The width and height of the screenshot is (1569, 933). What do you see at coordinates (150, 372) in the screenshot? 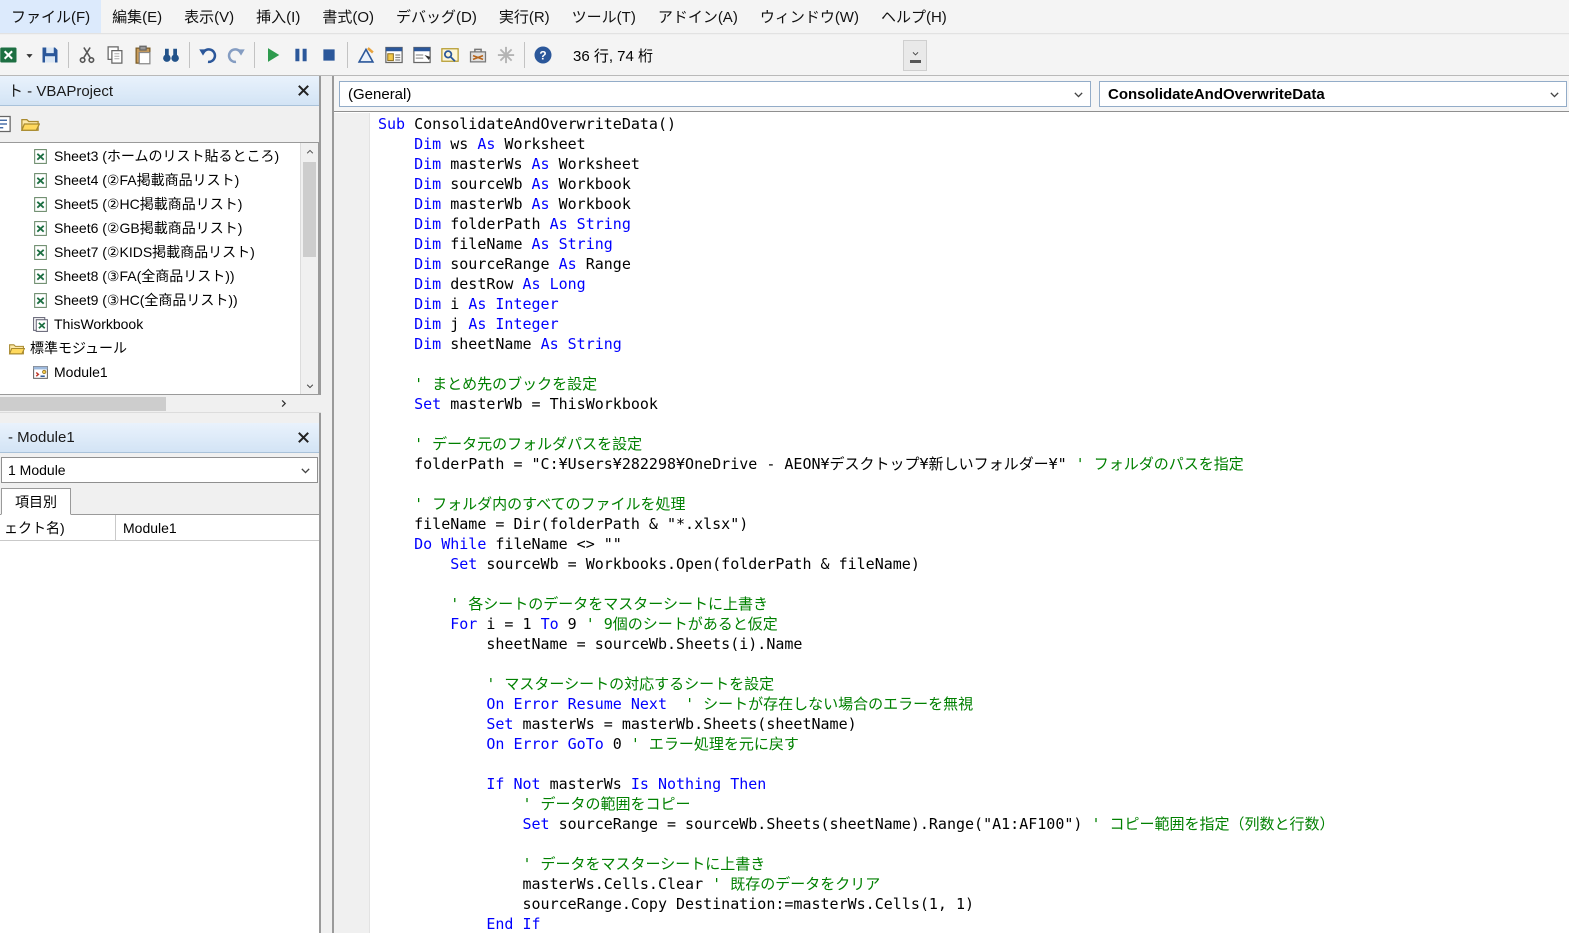
I see `tree-item: Module1` at bounding box center [150, 372].